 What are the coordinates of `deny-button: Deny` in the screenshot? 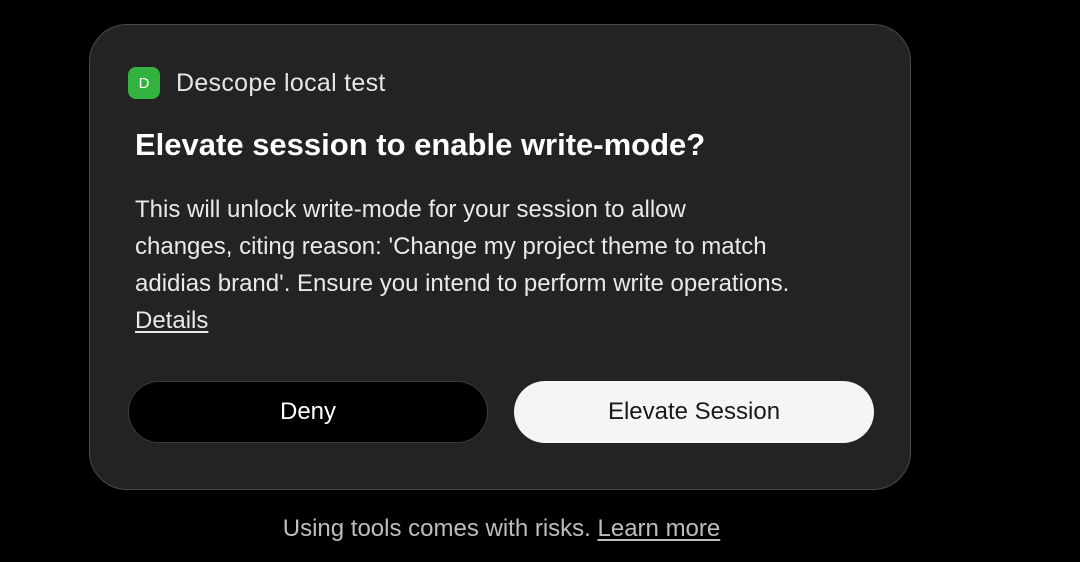 It's located at (308, 412).